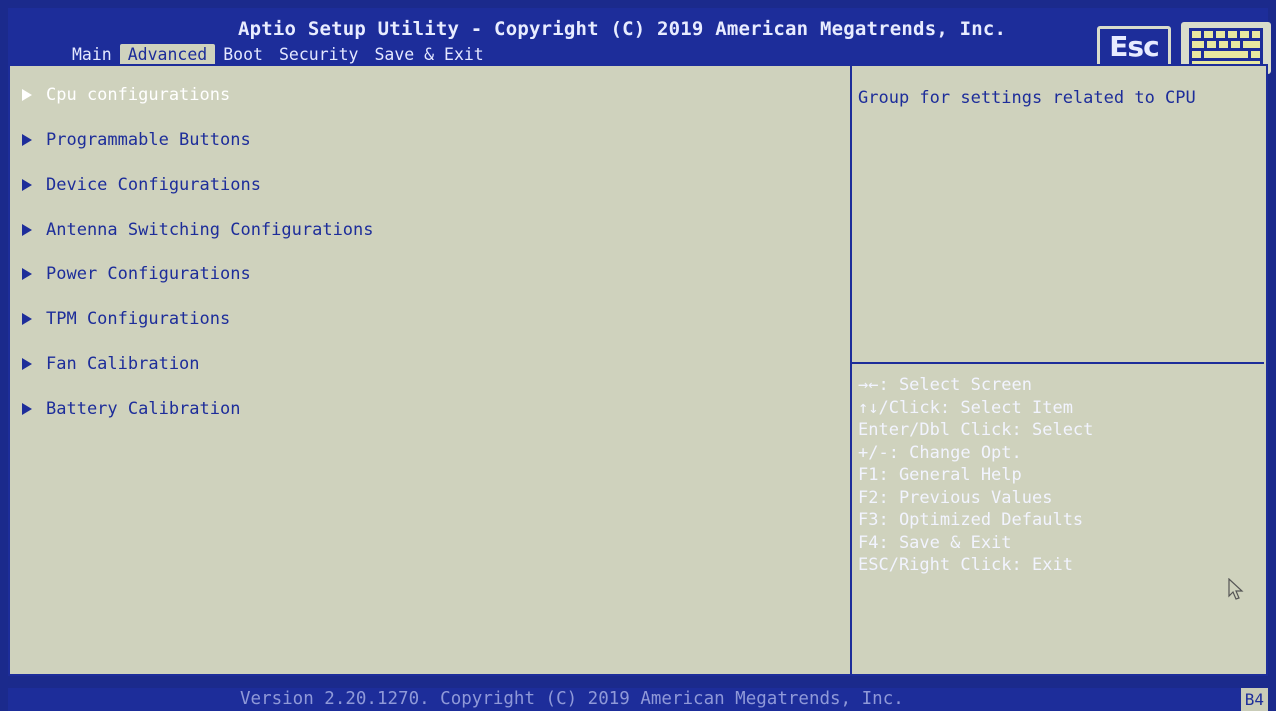  I want to click on menu-item-label: Power Configurations, so click(148, 274).